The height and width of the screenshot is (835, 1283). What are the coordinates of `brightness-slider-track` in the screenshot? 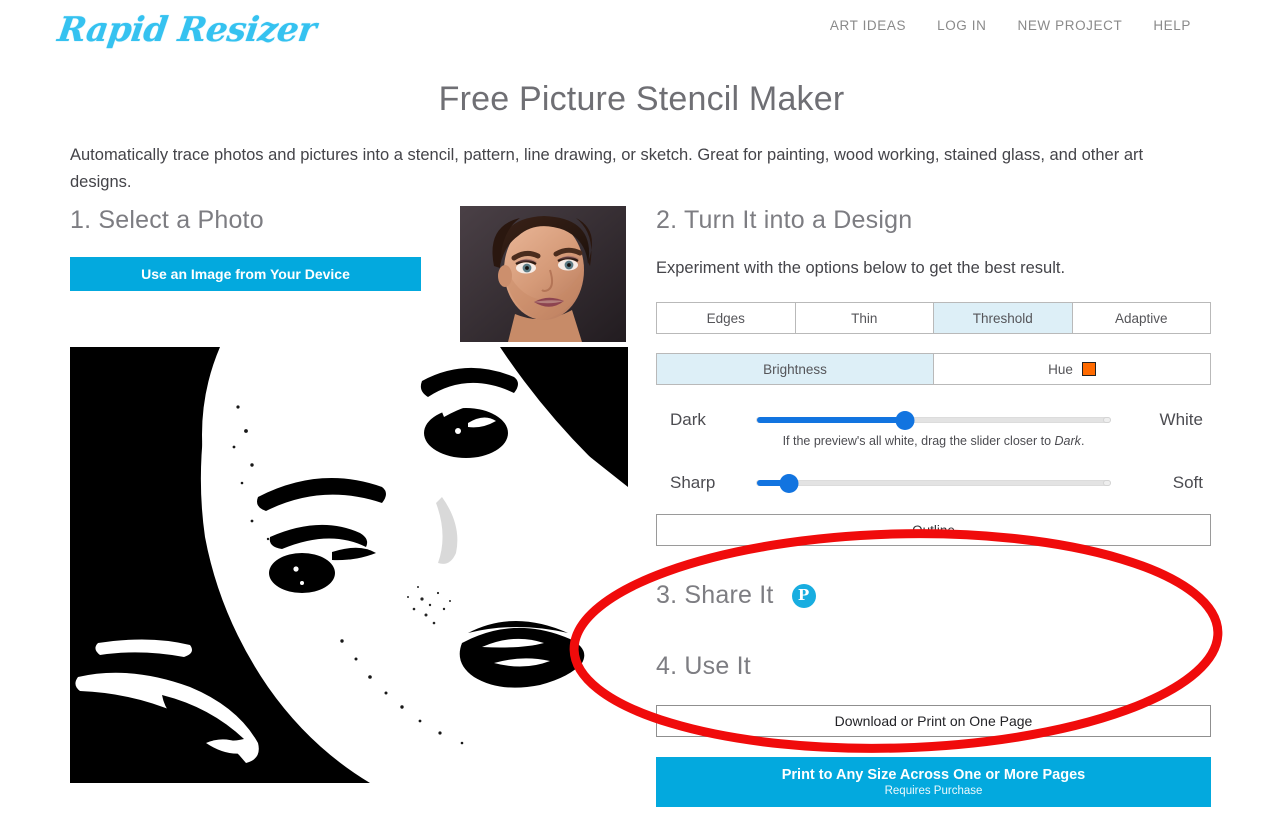 It's located at (933, 420).